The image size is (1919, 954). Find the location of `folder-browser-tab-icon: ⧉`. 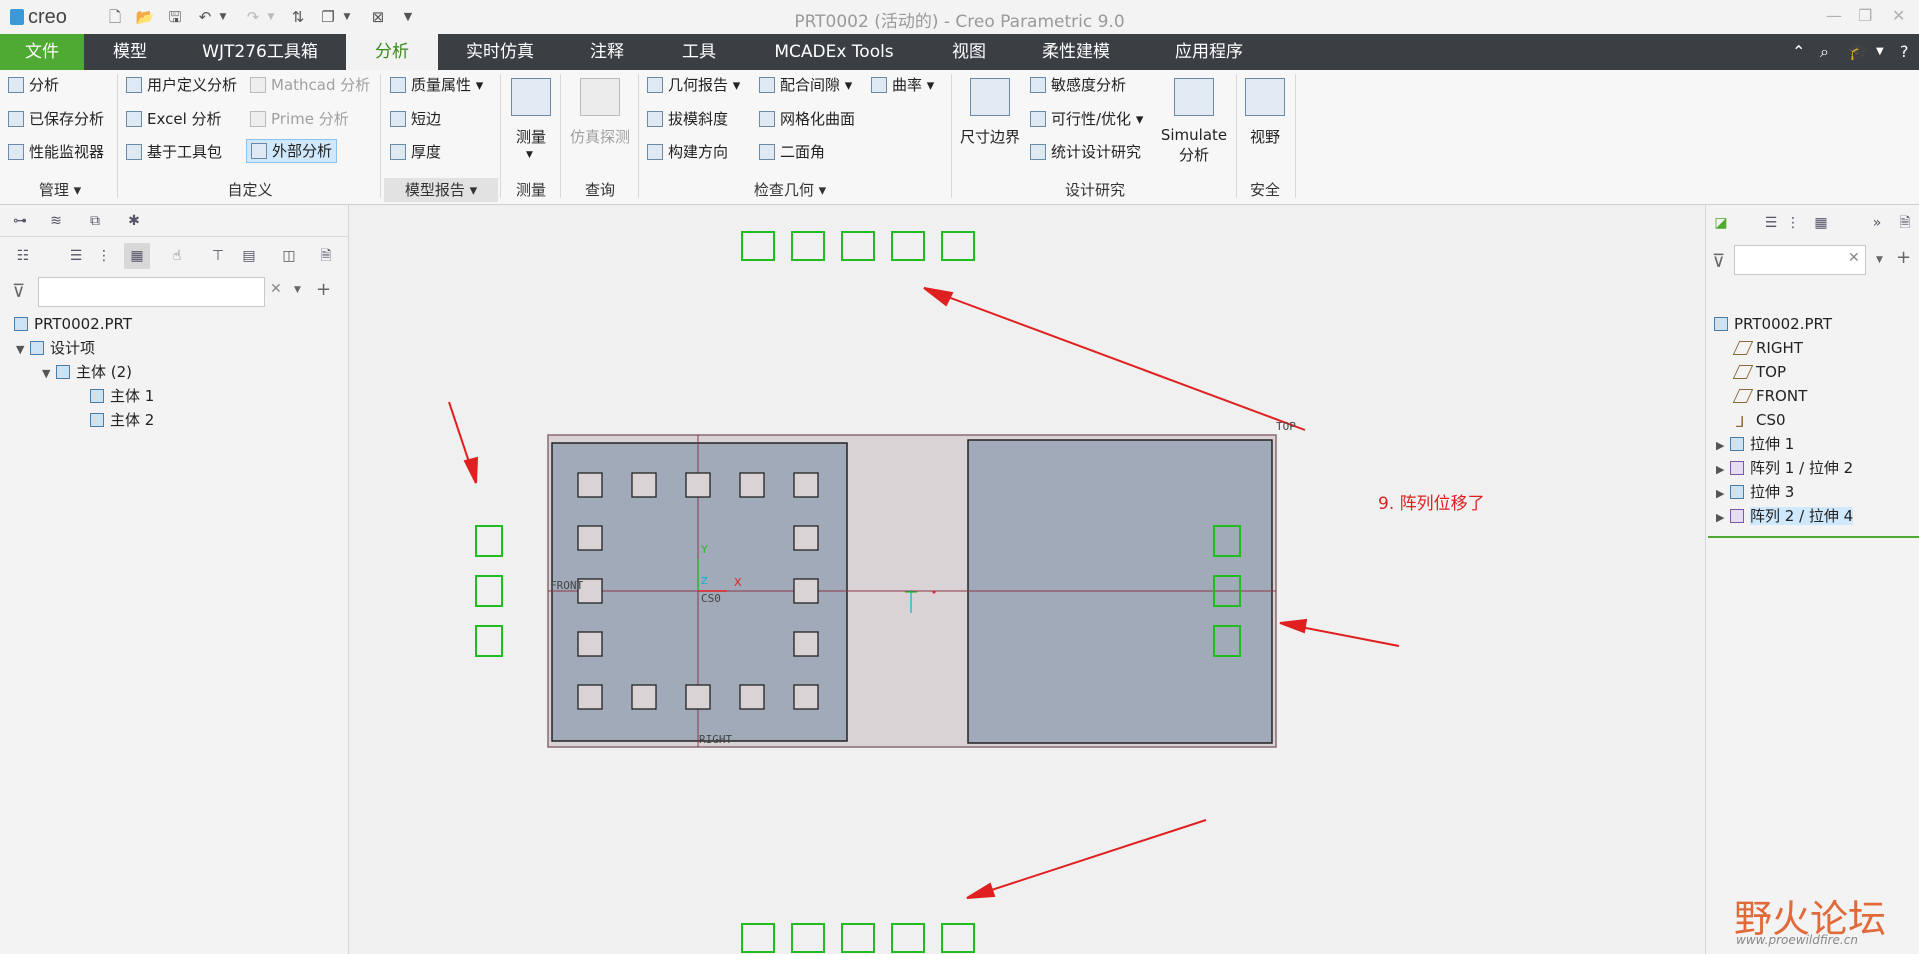

folder-browser-tab-icon: ⧉ is located at coordinates (95, 221).